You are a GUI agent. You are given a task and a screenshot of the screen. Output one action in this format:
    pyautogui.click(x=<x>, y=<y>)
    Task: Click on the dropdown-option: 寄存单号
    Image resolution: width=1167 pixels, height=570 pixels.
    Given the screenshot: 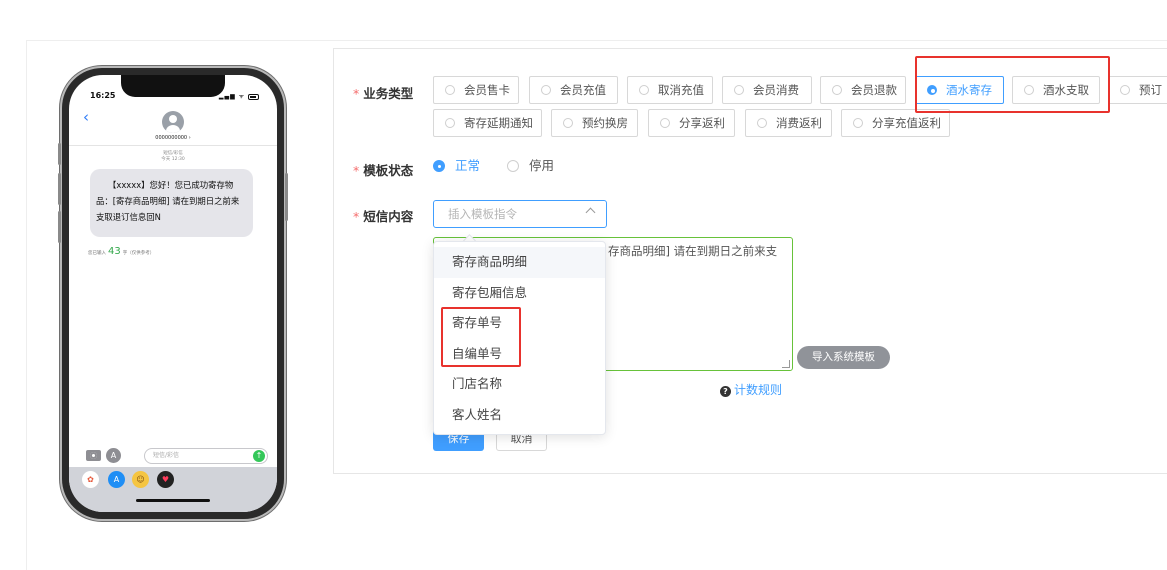 What is the action you would take?
    pyautogui.click(x=519, y=323)
    